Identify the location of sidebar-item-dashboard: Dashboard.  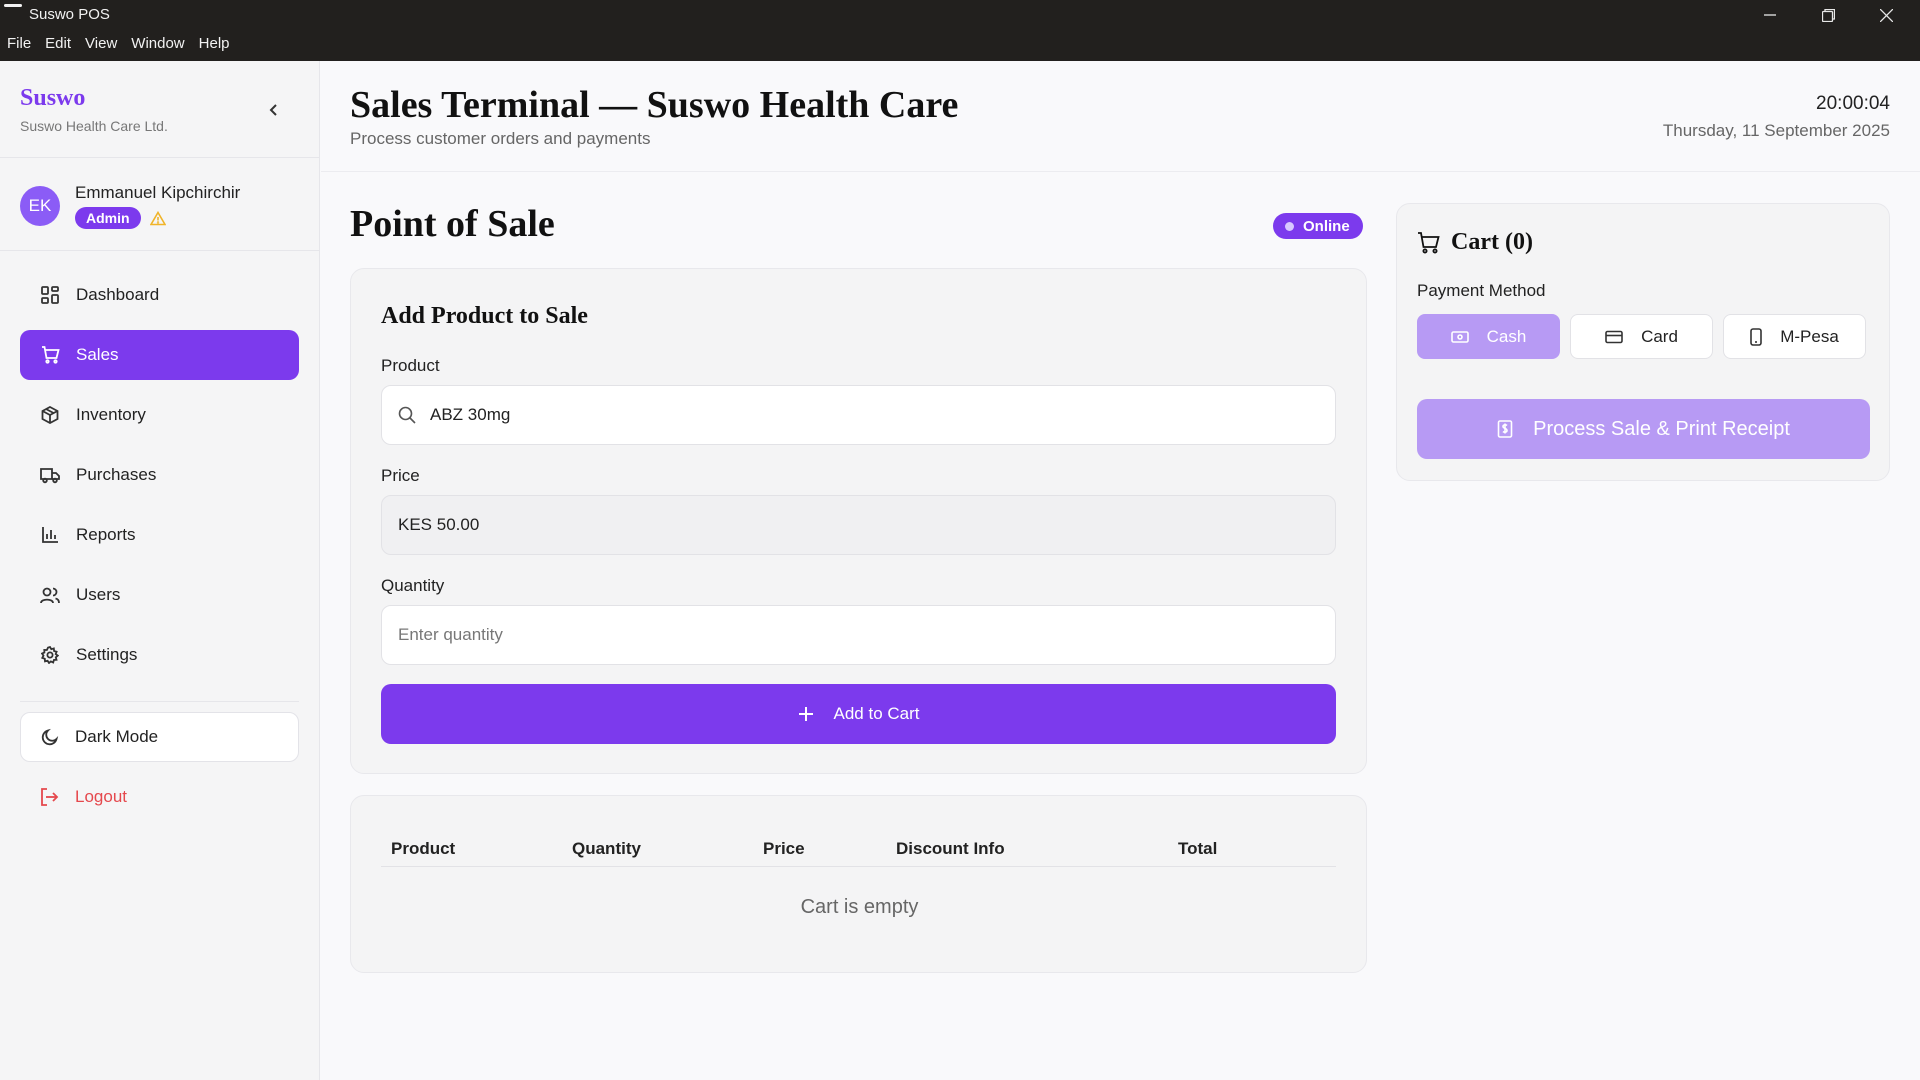
(159, 295).